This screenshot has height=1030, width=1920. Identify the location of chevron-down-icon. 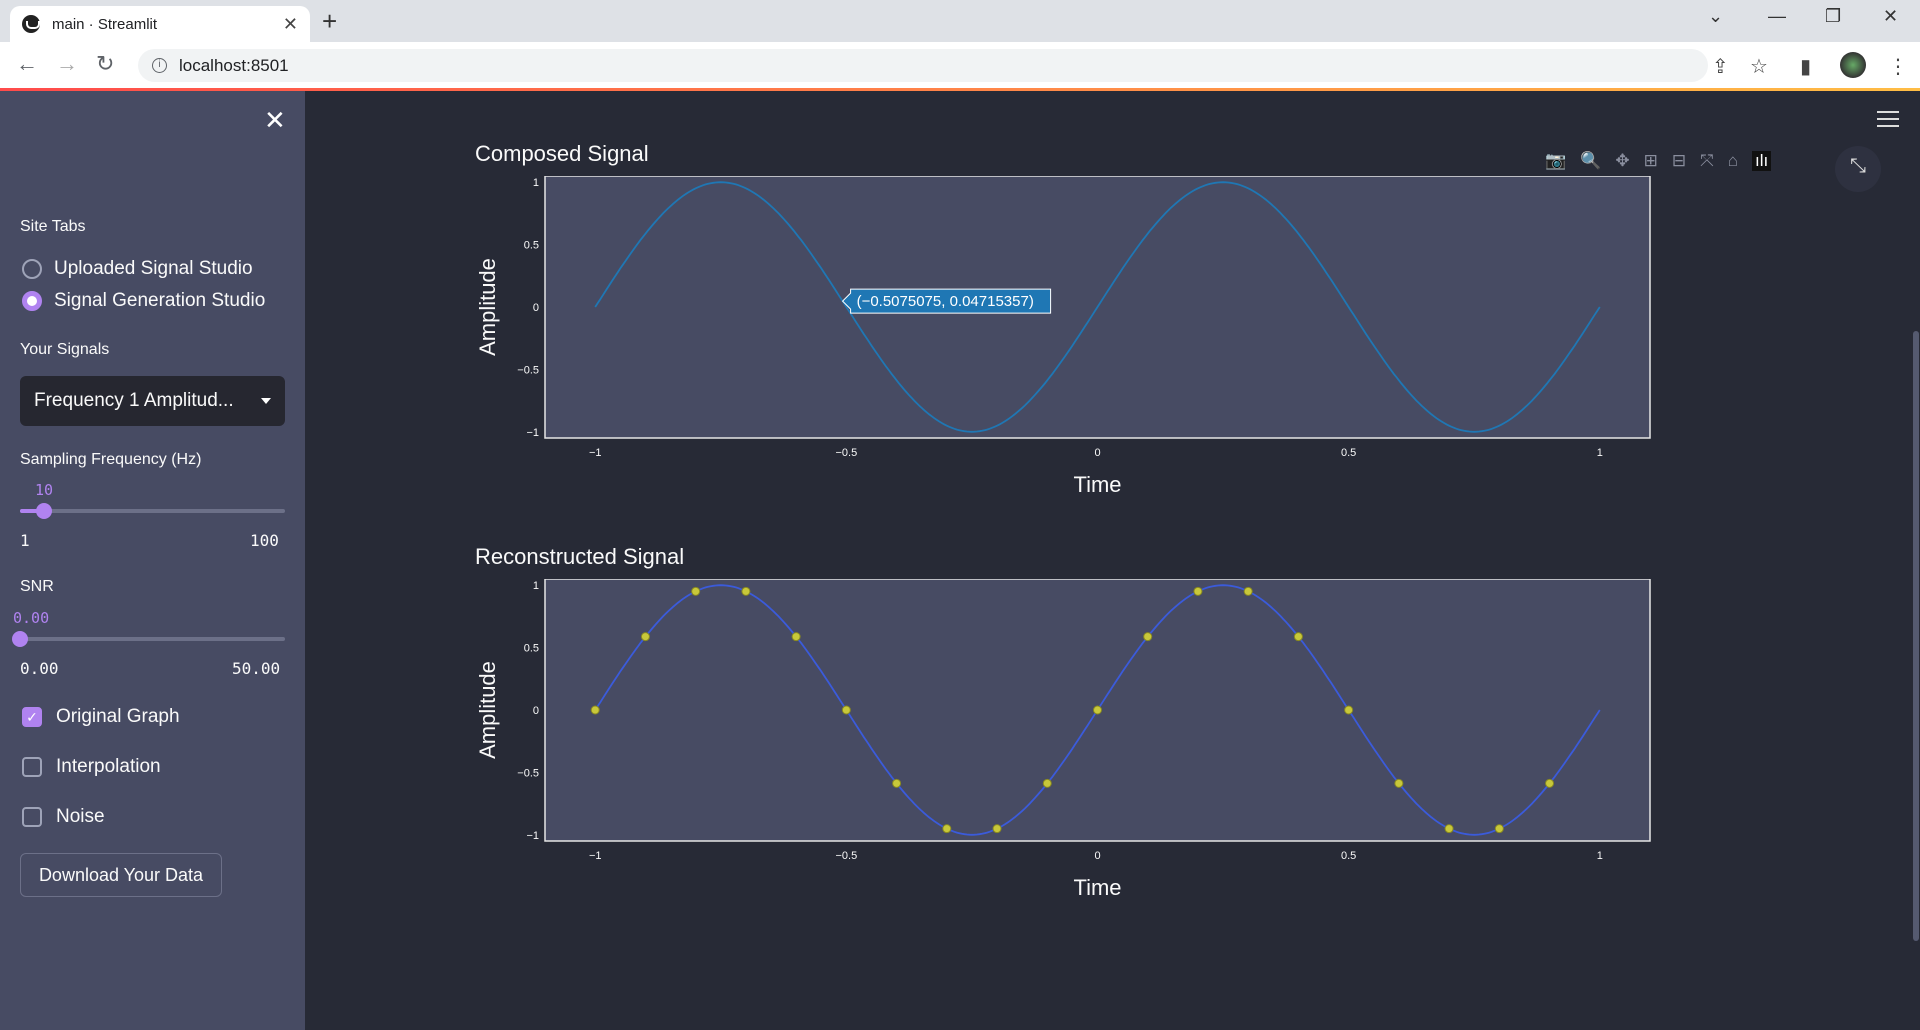
(266, 401).